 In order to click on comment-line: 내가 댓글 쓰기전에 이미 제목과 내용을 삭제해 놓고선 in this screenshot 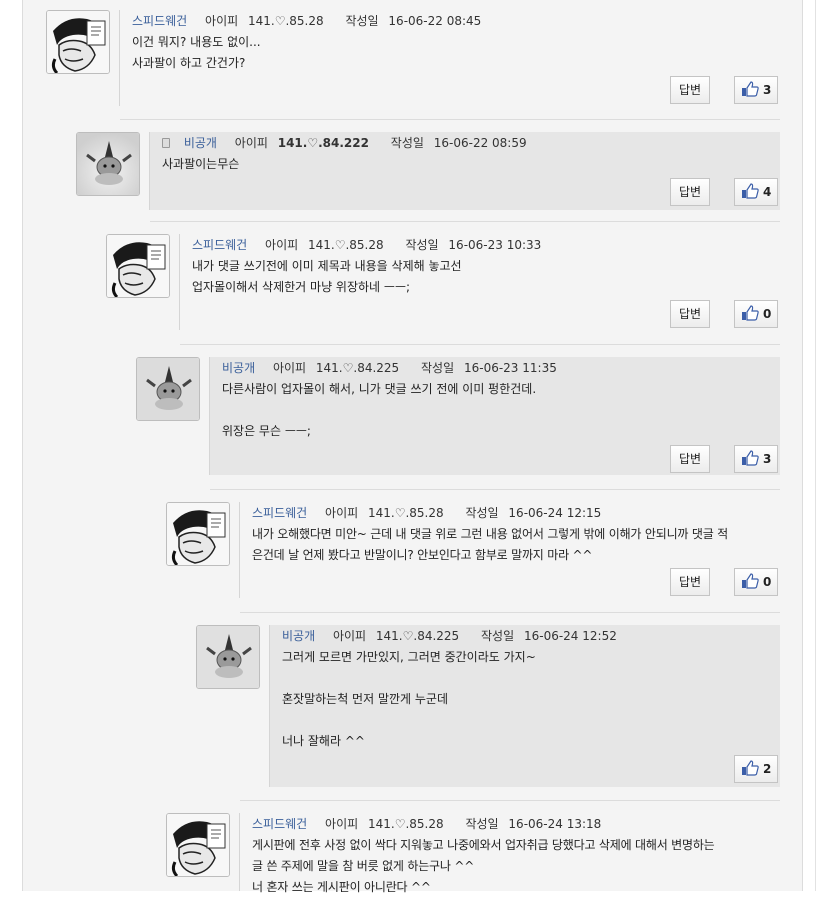, I will do `click(327, 266)`.